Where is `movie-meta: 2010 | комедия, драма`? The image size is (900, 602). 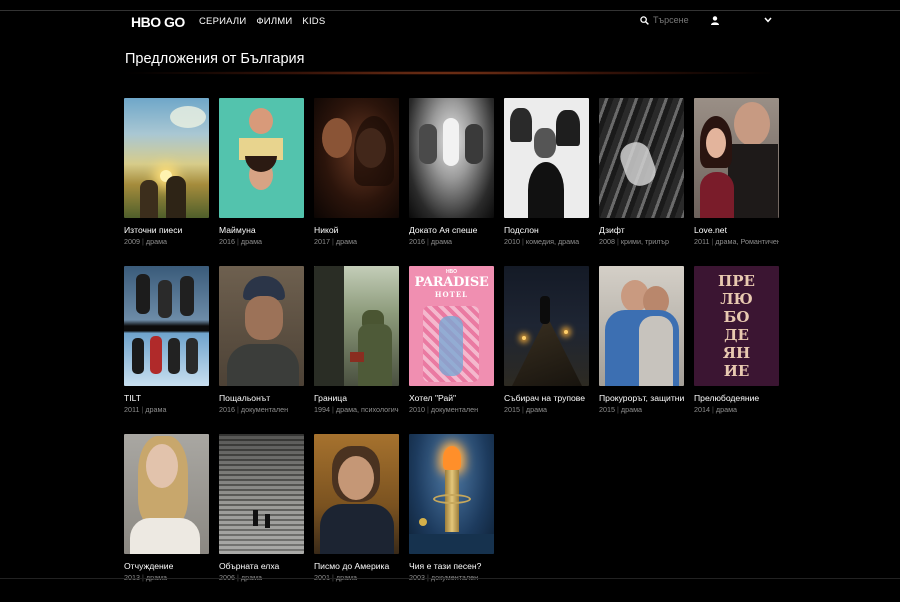
movie-meta: 2010 | комедия, драма is located at coordinates (542, 241).